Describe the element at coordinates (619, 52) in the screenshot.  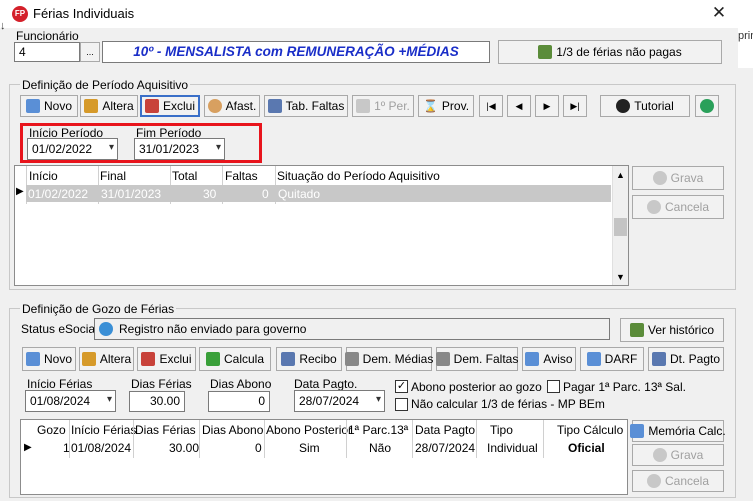
I see `unpaid-third-label: 1/3 de férias não pagas` at that location.